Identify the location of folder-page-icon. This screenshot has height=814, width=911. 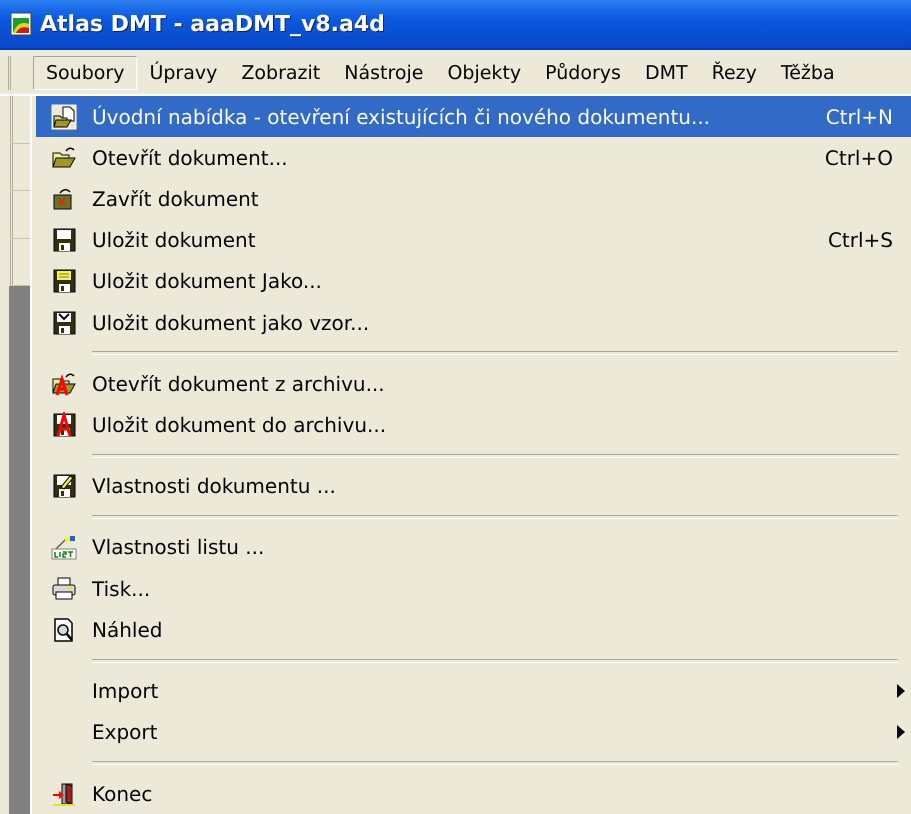
(64, 117).